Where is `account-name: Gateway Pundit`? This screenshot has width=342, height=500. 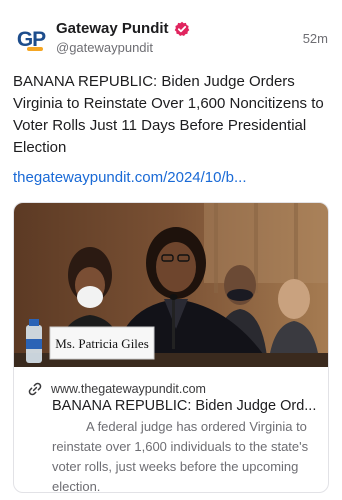 account-name: Gateway Pundit is located at coordinates (112, 28).